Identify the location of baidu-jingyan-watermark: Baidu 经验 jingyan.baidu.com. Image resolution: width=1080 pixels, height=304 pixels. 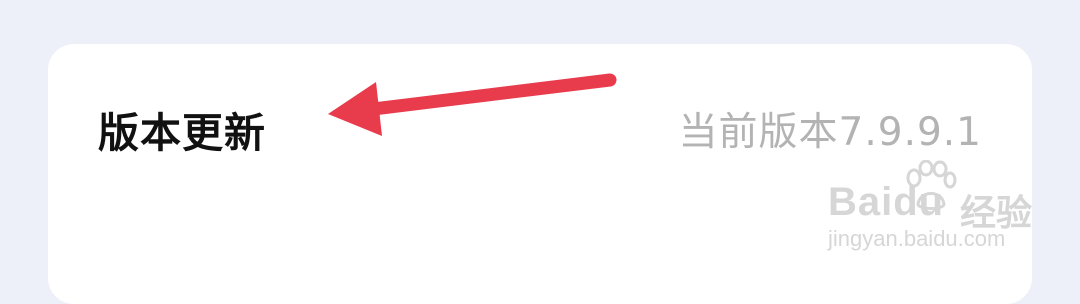
(926, 210).